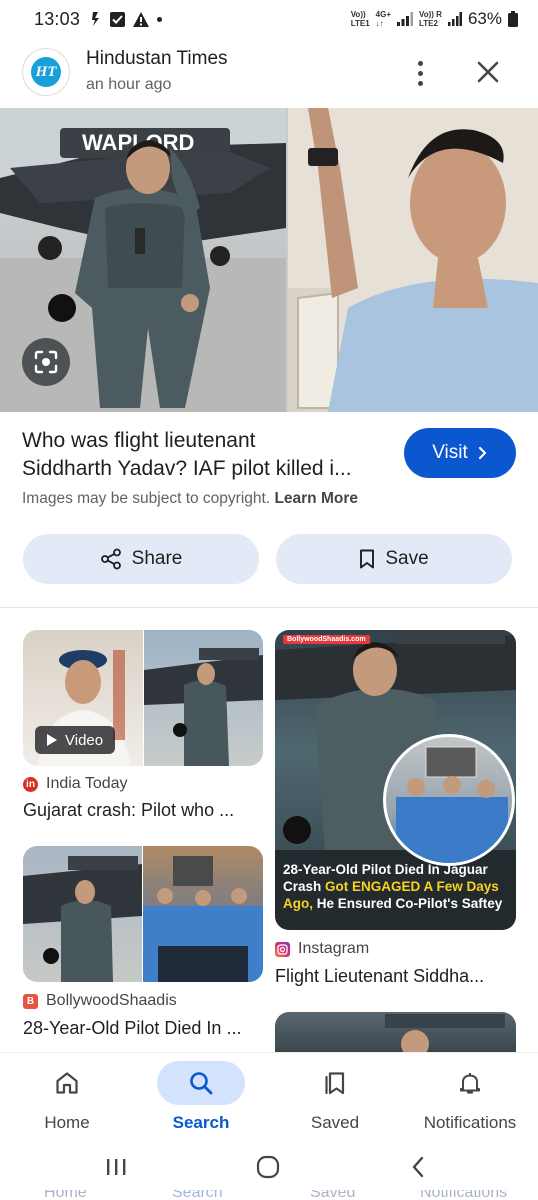  What do you see at coordinates (395, 1032) in the screenshot?
I see `related-image-partial` at bounding box center [395, 1032].